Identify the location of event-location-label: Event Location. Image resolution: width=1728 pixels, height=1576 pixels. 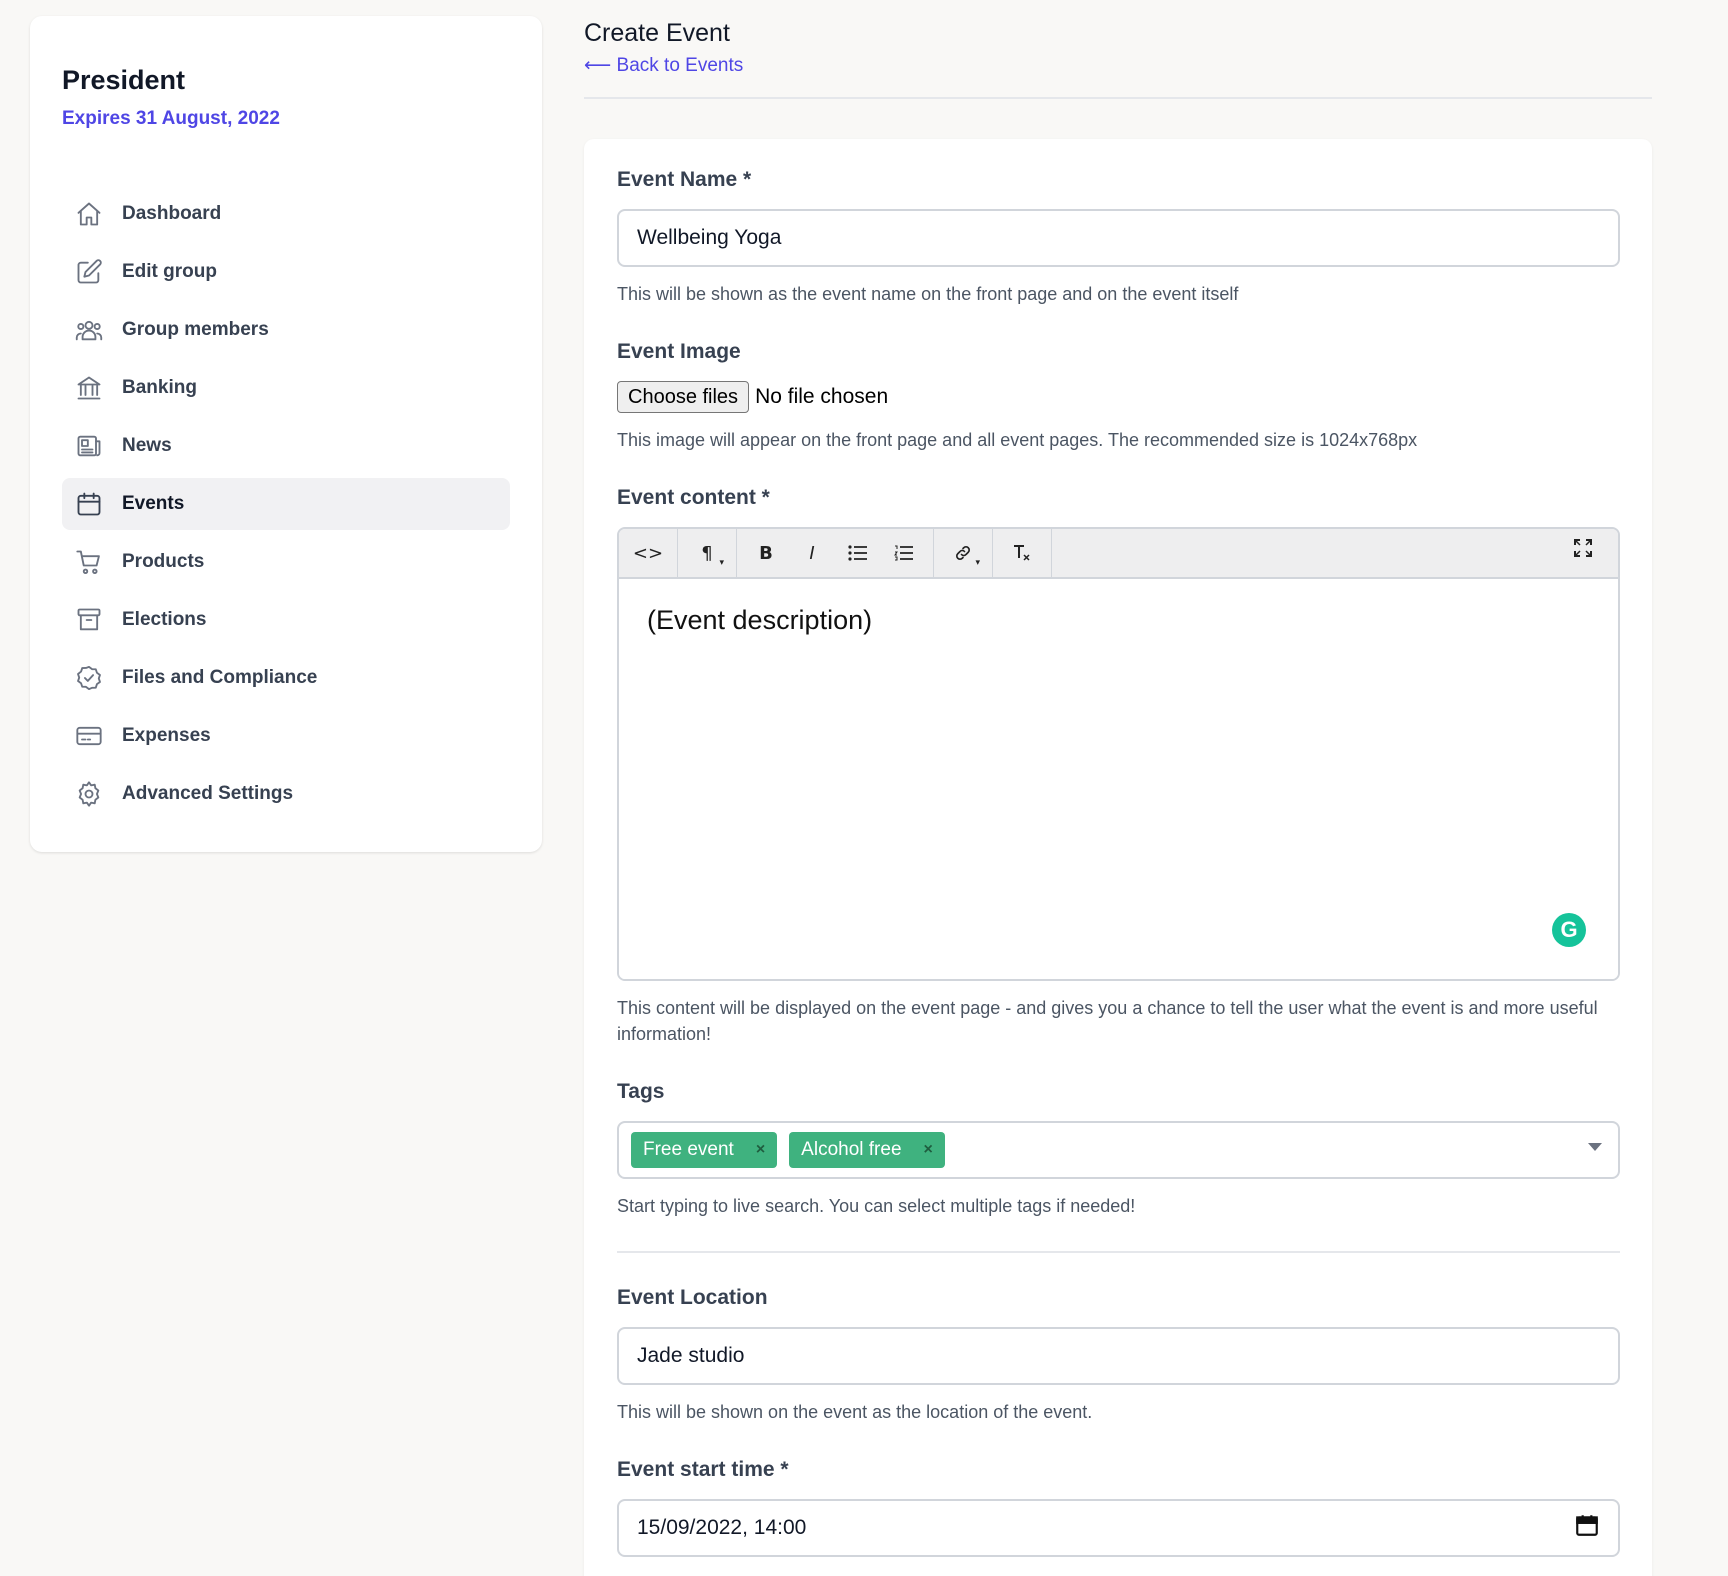
(692, 1297).